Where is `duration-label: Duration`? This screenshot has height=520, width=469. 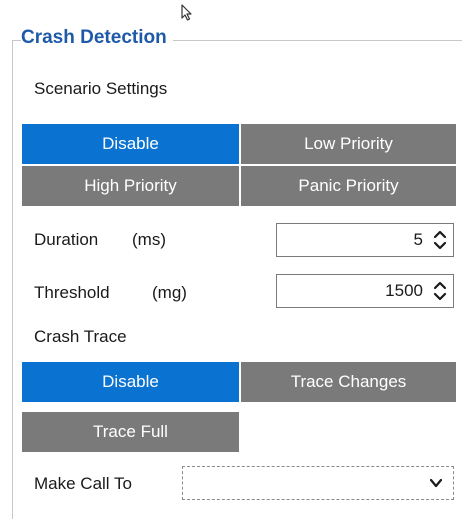 duration-label: Duration is located at coordinates (66, 239).